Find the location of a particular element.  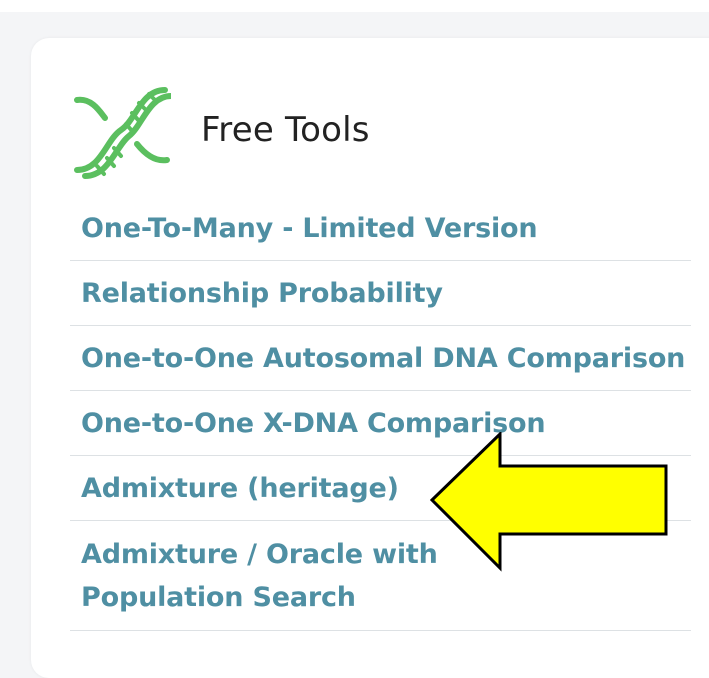

panel-header: Free Tools is located at coordinates (381, 130).